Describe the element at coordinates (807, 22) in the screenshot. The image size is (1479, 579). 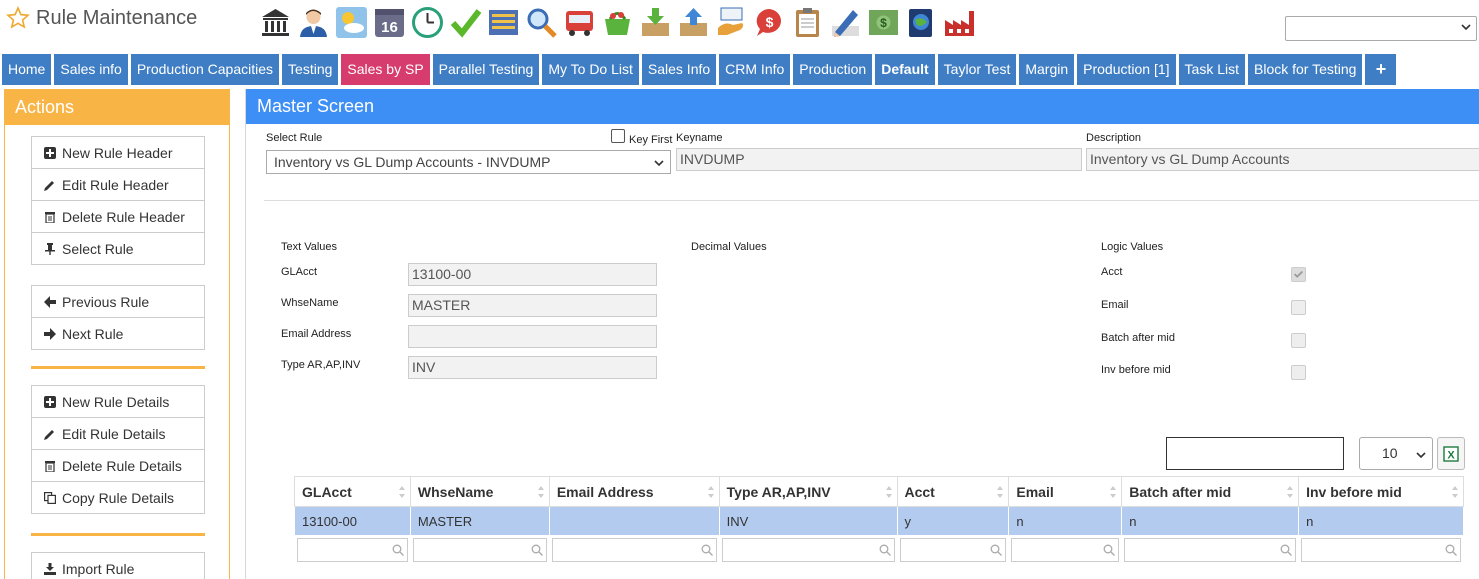
I see `clipboard-icon` at that location.